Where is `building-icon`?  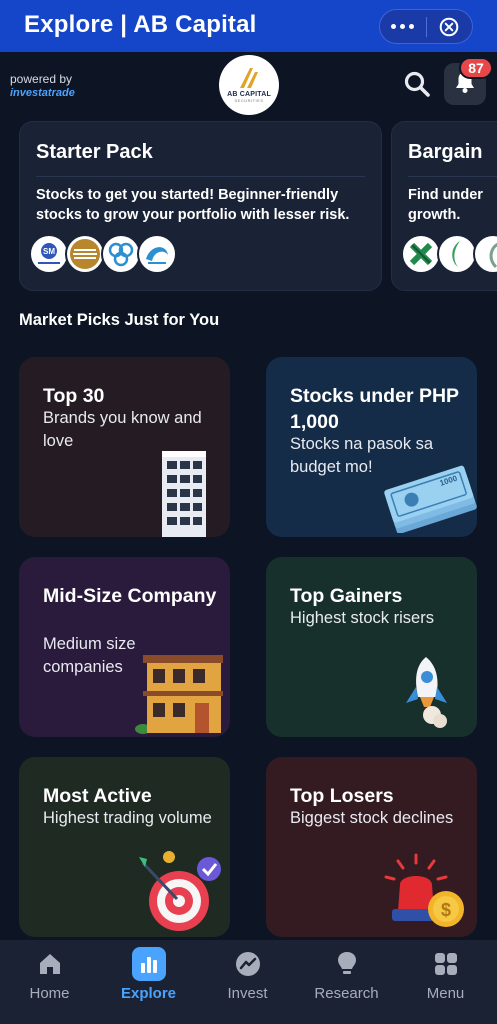 building-icon is located at coordinates (184, 491).